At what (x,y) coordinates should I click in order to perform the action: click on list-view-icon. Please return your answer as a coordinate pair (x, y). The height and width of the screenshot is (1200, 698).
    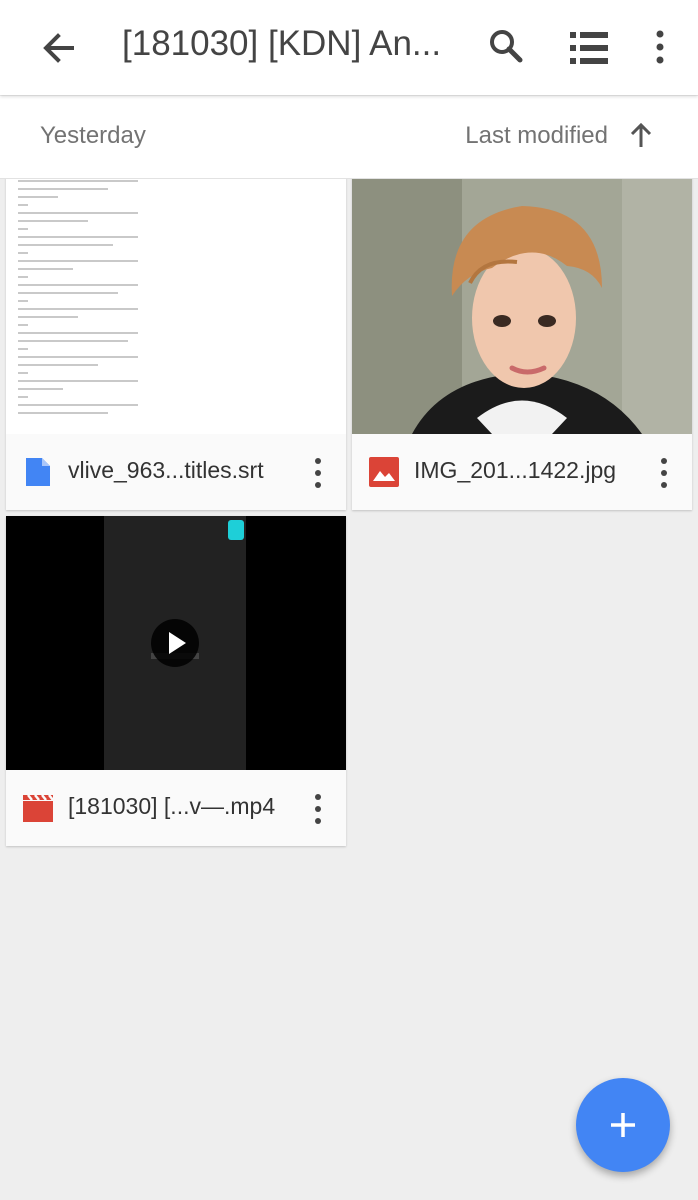
    Looking at the image, I should click on (589, 48).